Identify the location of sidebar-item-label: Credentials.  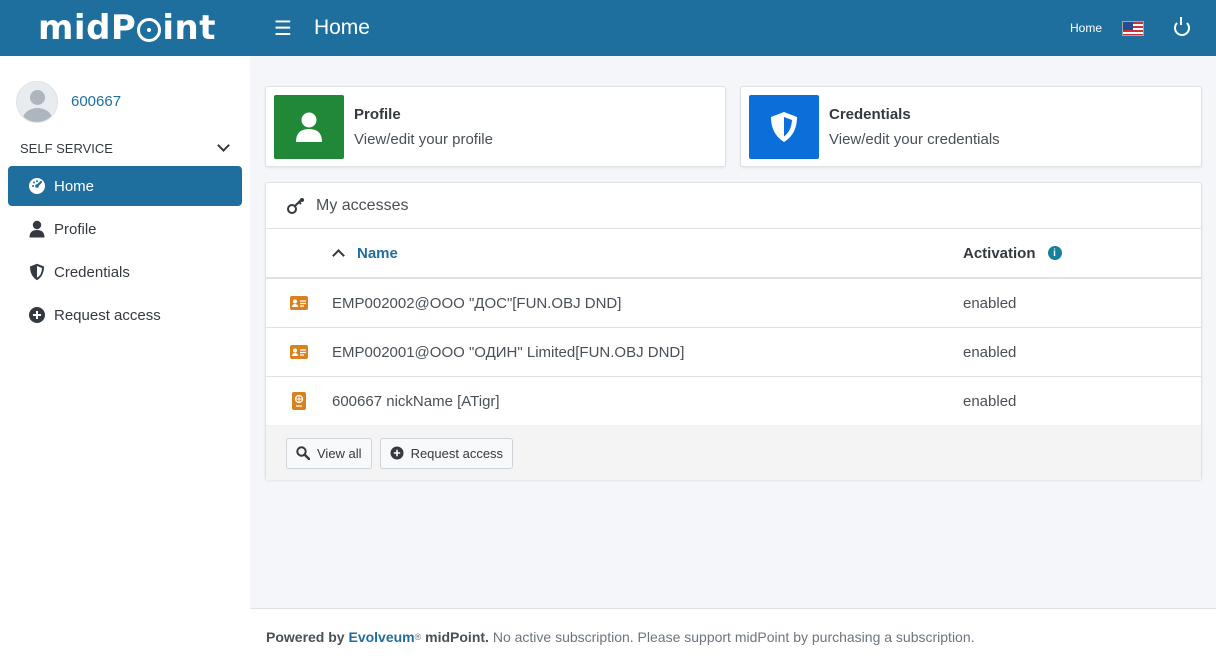
(92, 272).